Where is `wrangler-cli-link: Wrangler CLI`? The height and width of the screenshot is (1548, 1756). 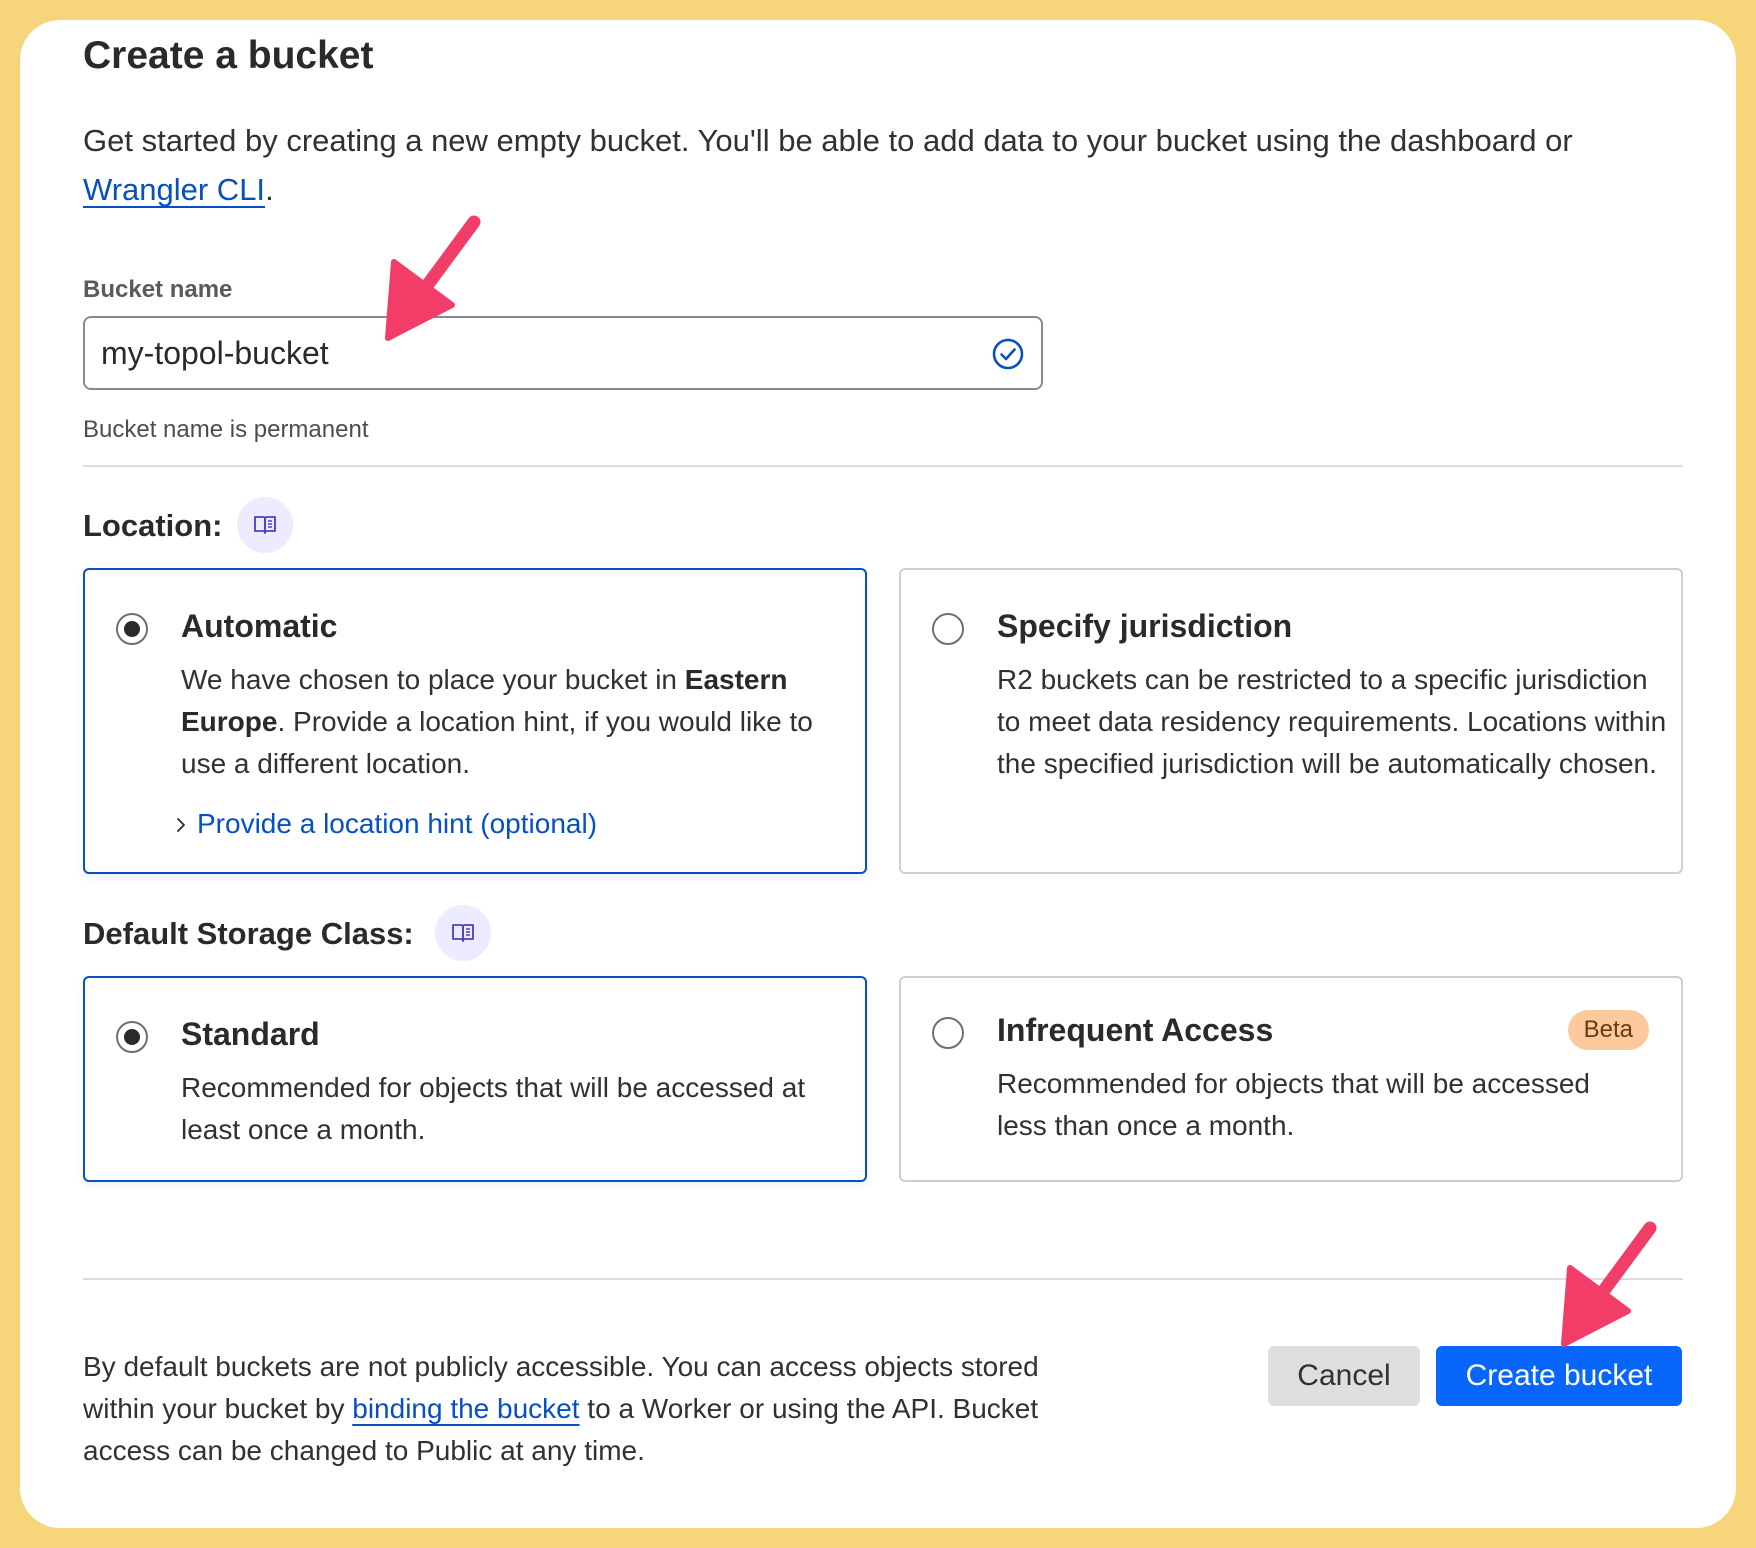 wrangler-cli-link: Wrangler CLI is located at coordinates (174, 189).